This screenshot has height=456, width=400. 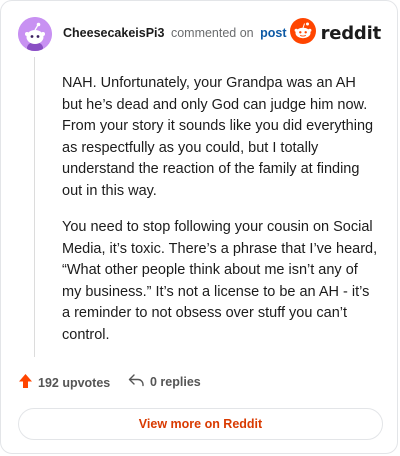 What do you see at coordinates (212, 33) in the screenshot?
I see `action-text: commented on` at bounding box center [212, 33].